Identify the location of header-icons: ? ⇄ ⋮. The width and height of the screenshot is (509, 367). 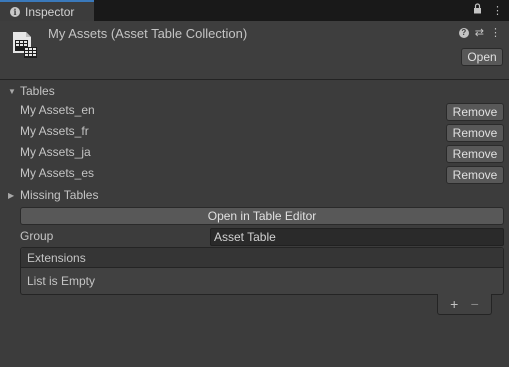
(479, 32).